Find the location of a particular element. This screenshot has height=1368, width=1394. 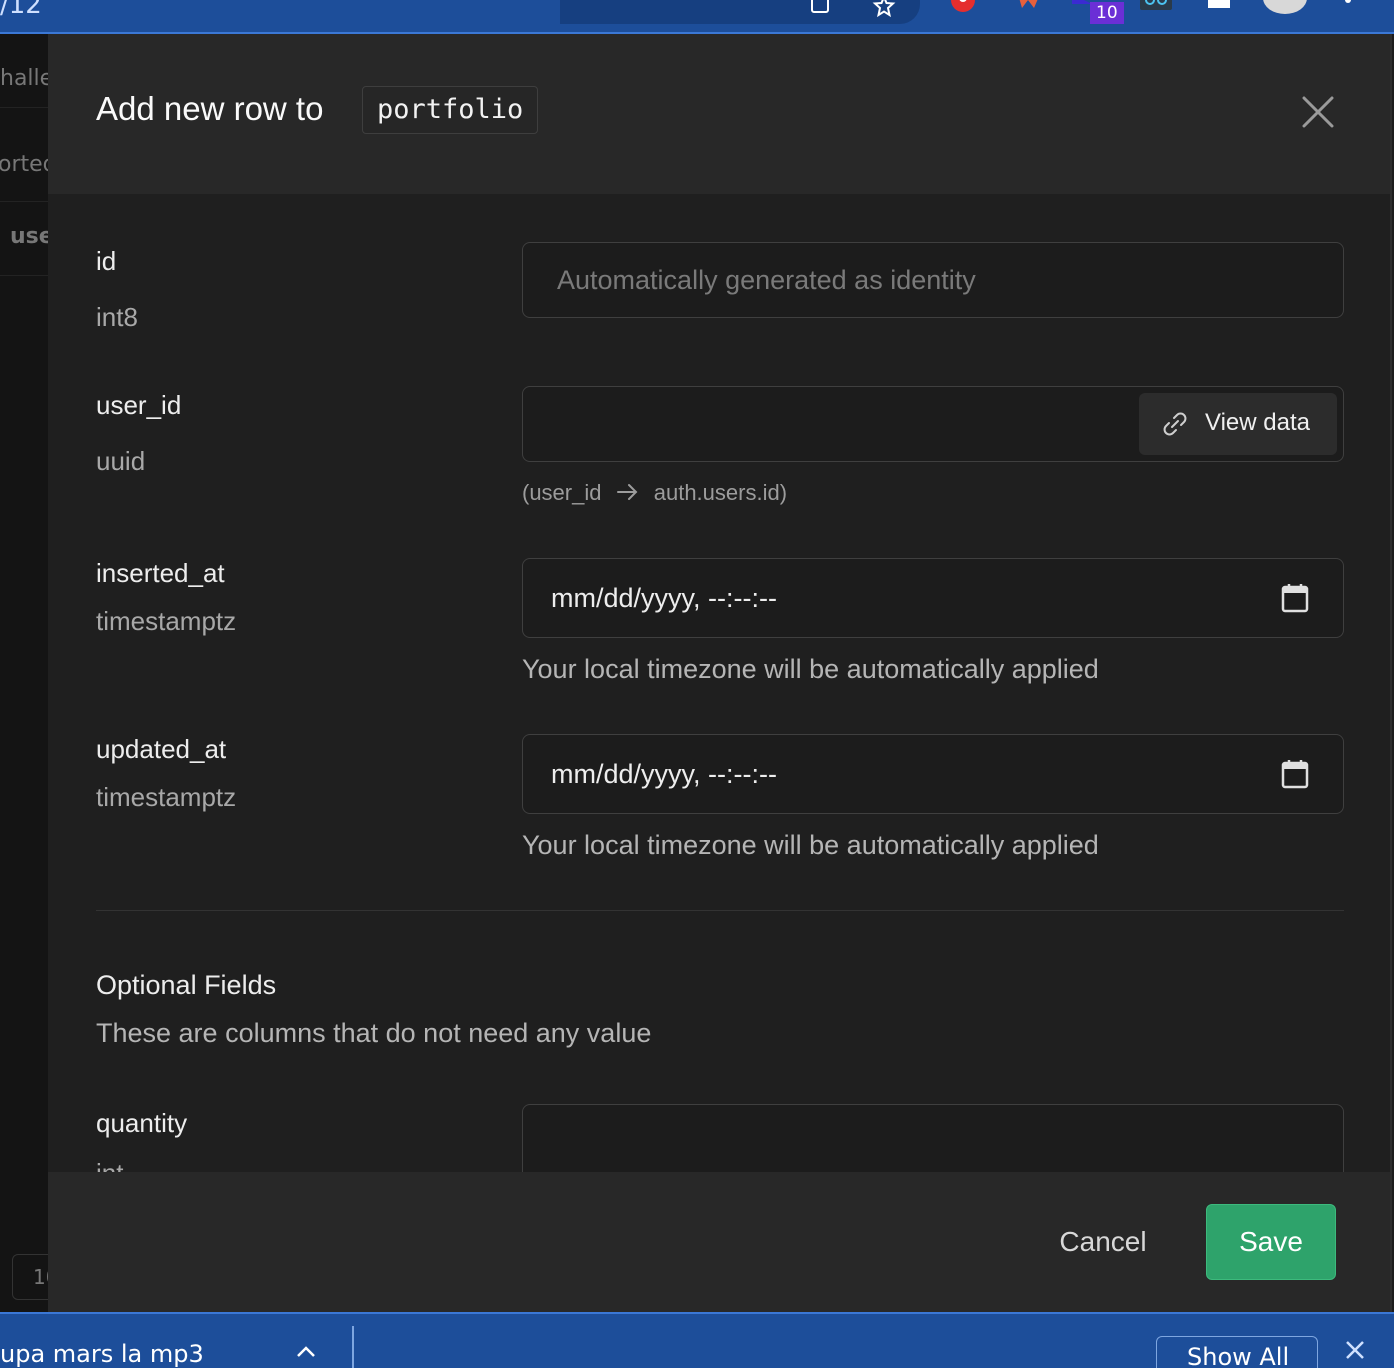

id-input: Automatically generated as identity is located at coordinates (933, 280).